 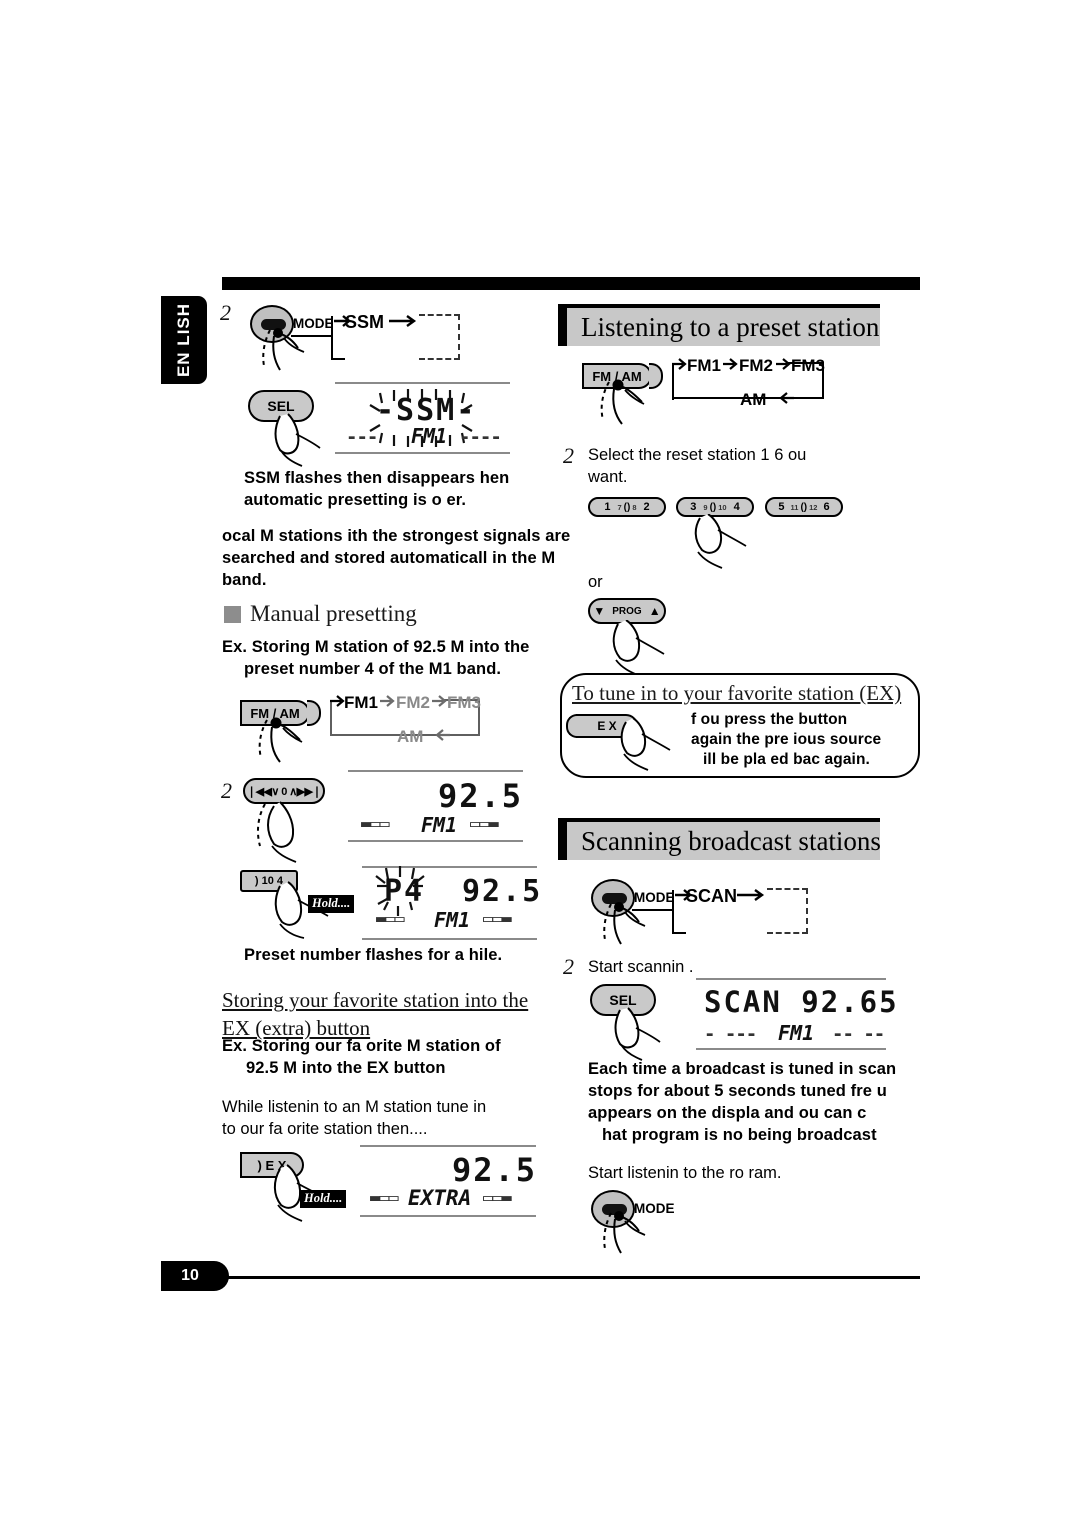 What do you see at coordinates (195, 1276) in the screenshot?
I see `page-number-badge: 10` at bounding box center [195, 1276].